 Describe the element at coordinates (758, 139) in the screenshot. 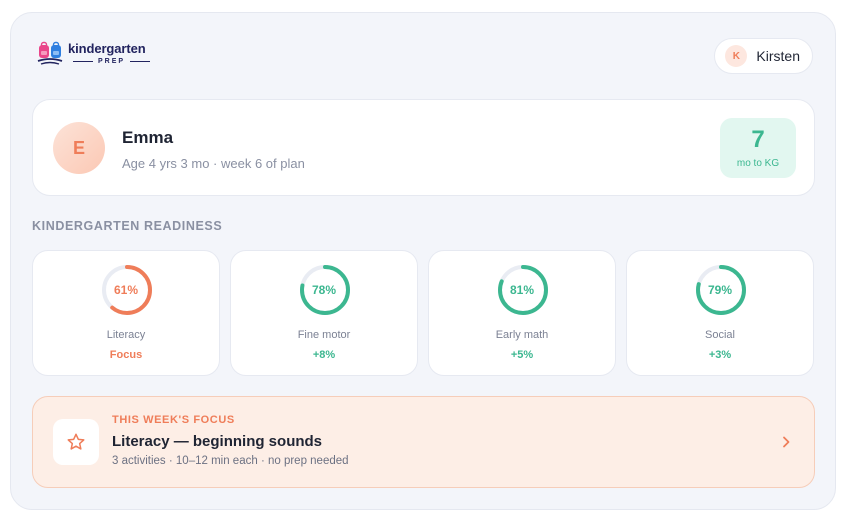

I see `kg-countdown-value: 7` at that location.